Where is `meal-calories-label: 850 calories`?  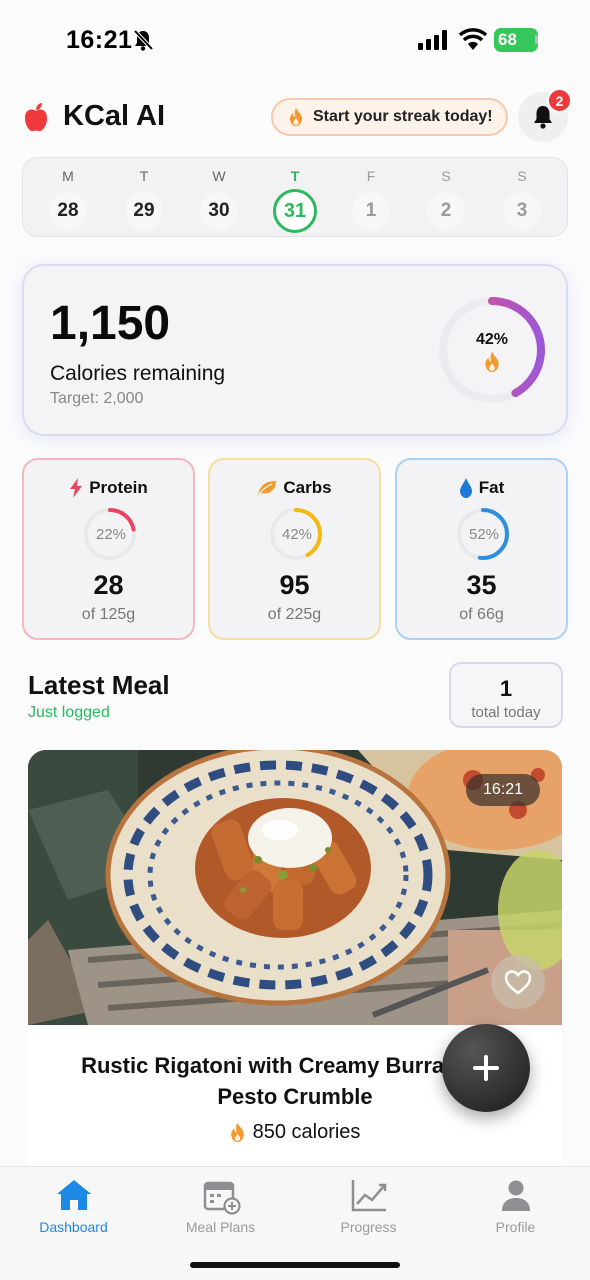 meal-calories-label: 850 calories is located at coordinates (306, 1132).